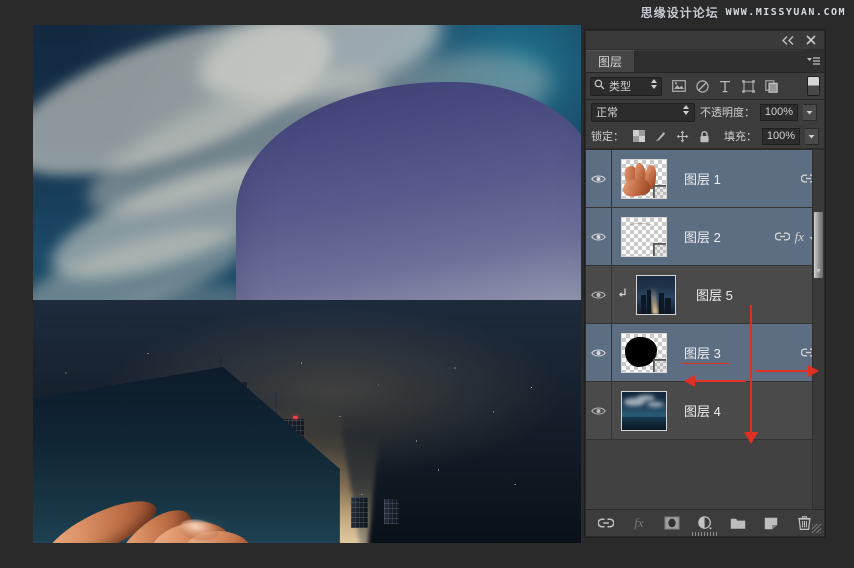 This screenshot has height=568, width=854. I want to click on layer-name: 图层 5, so click(714, 294).